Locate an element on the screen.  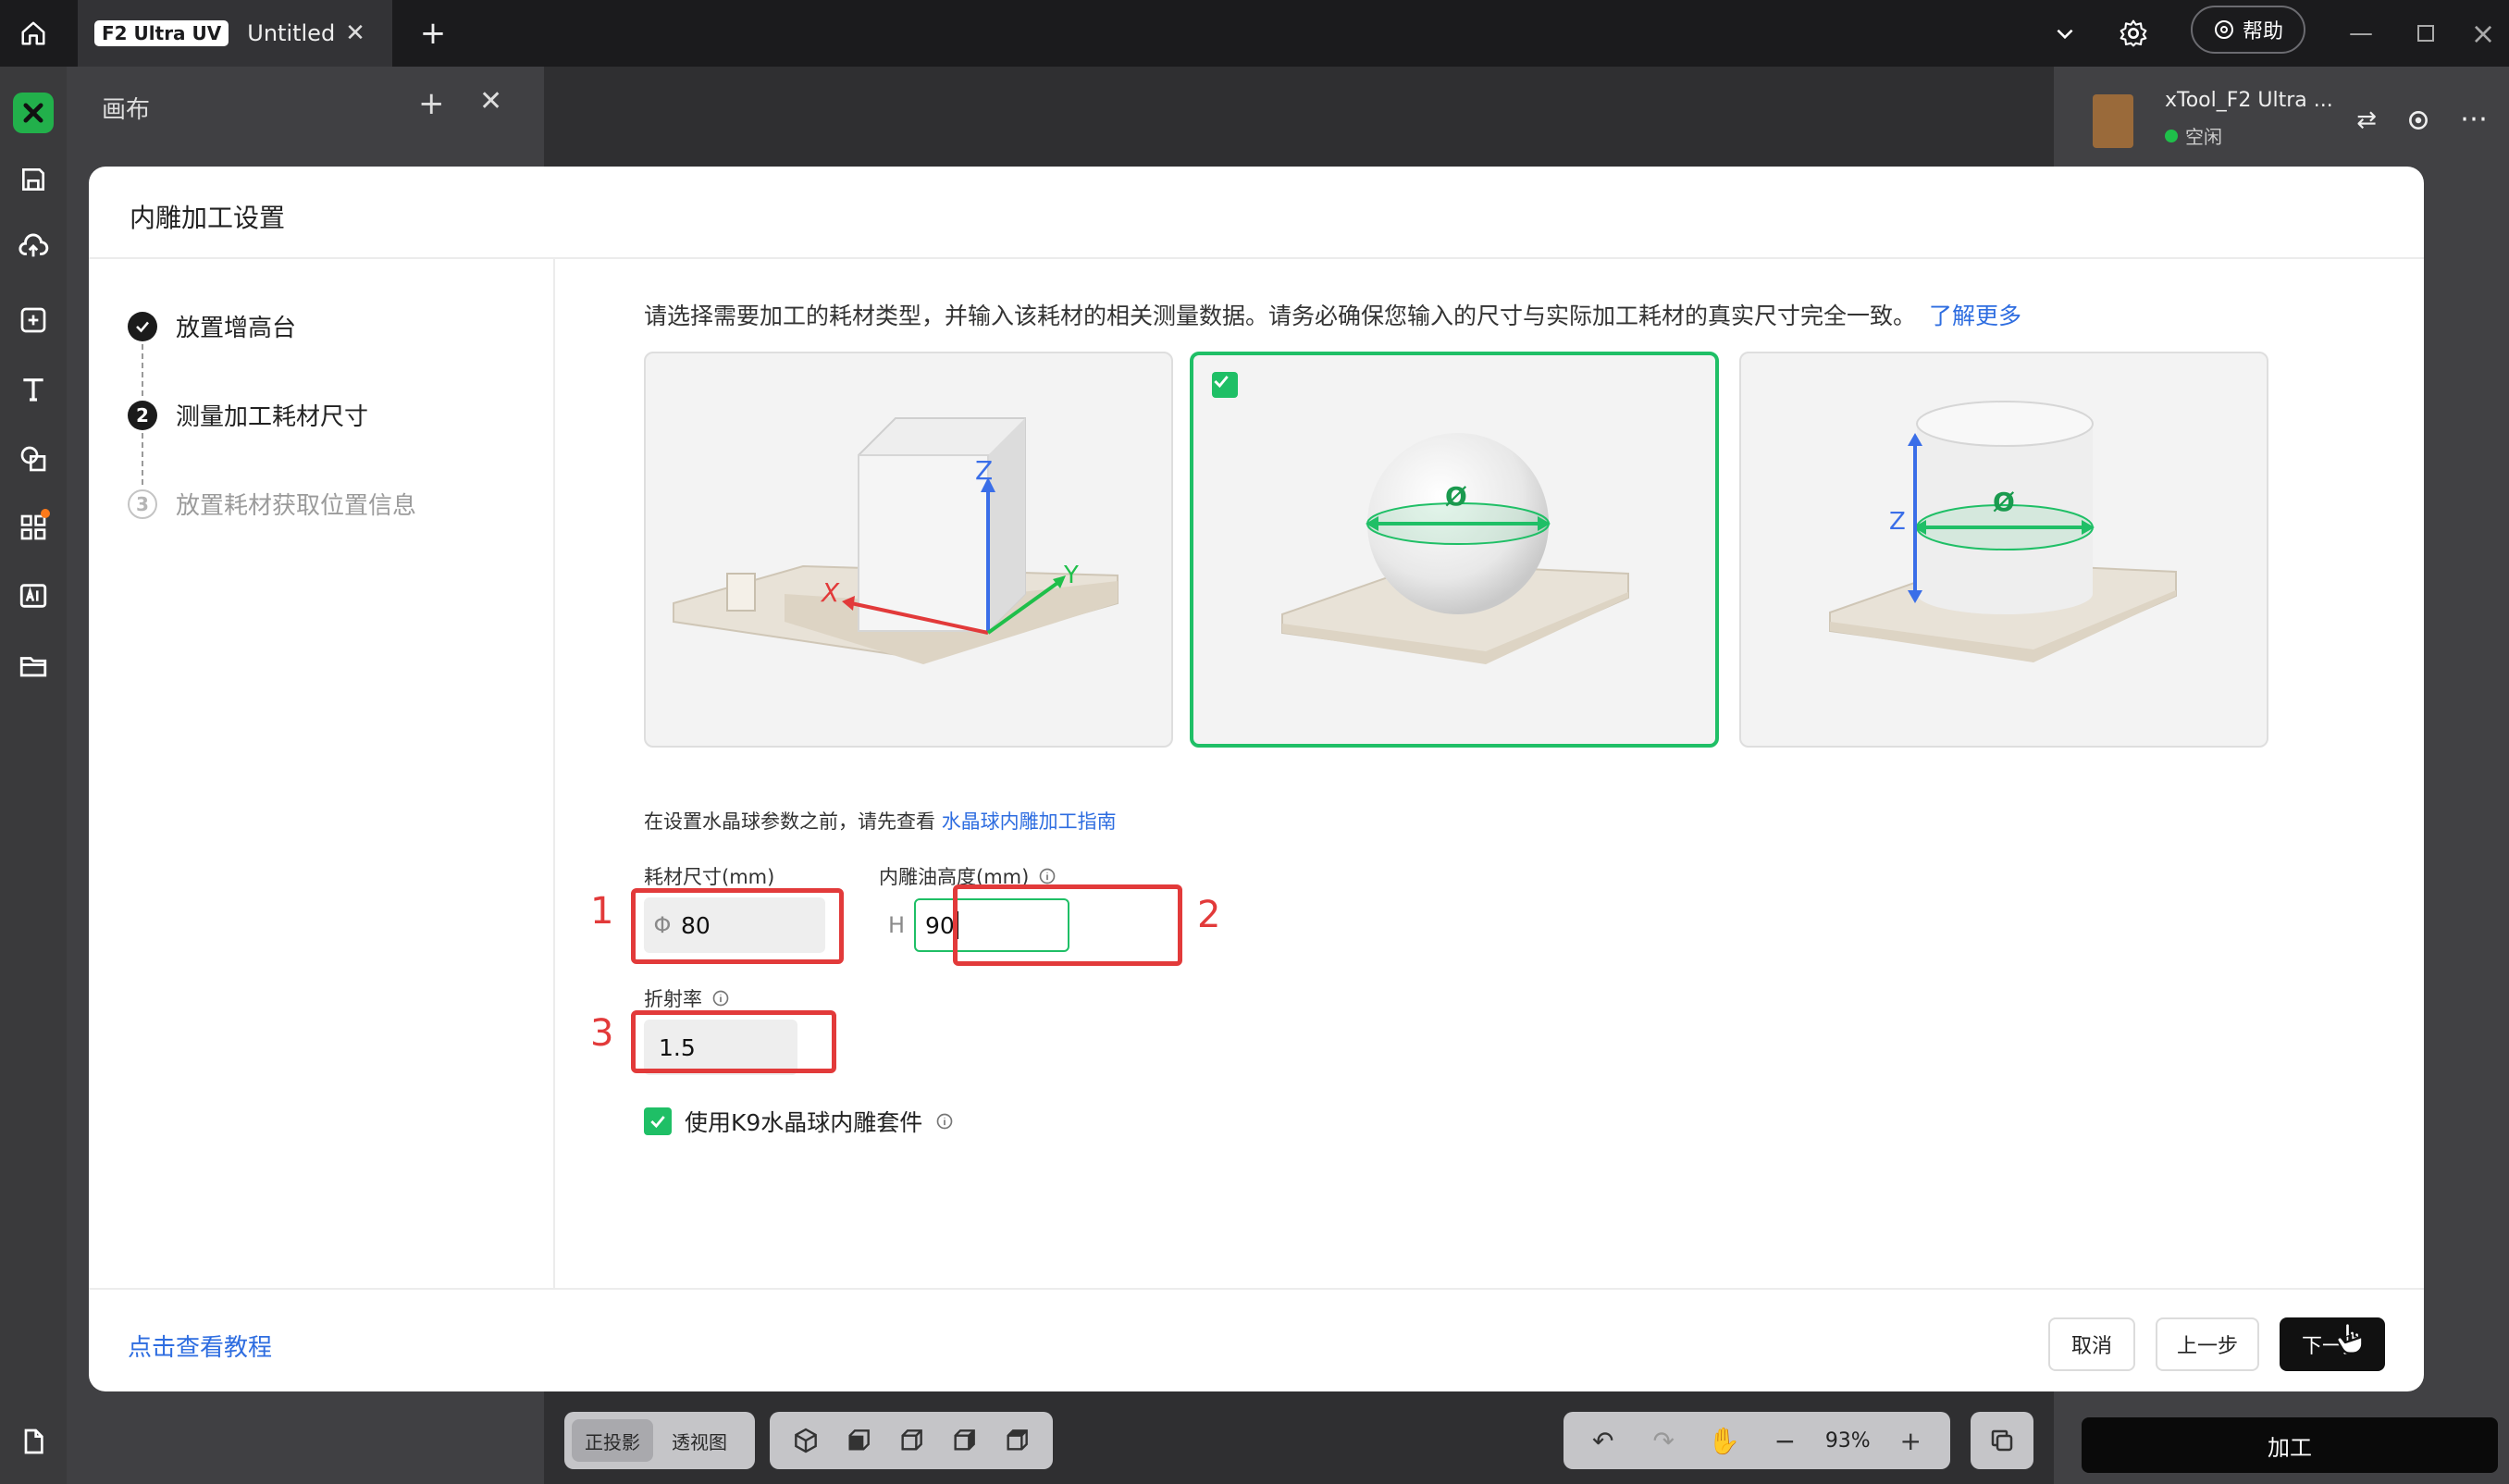
material-card-sphere: Ø is located at coordinates (1455, 550).